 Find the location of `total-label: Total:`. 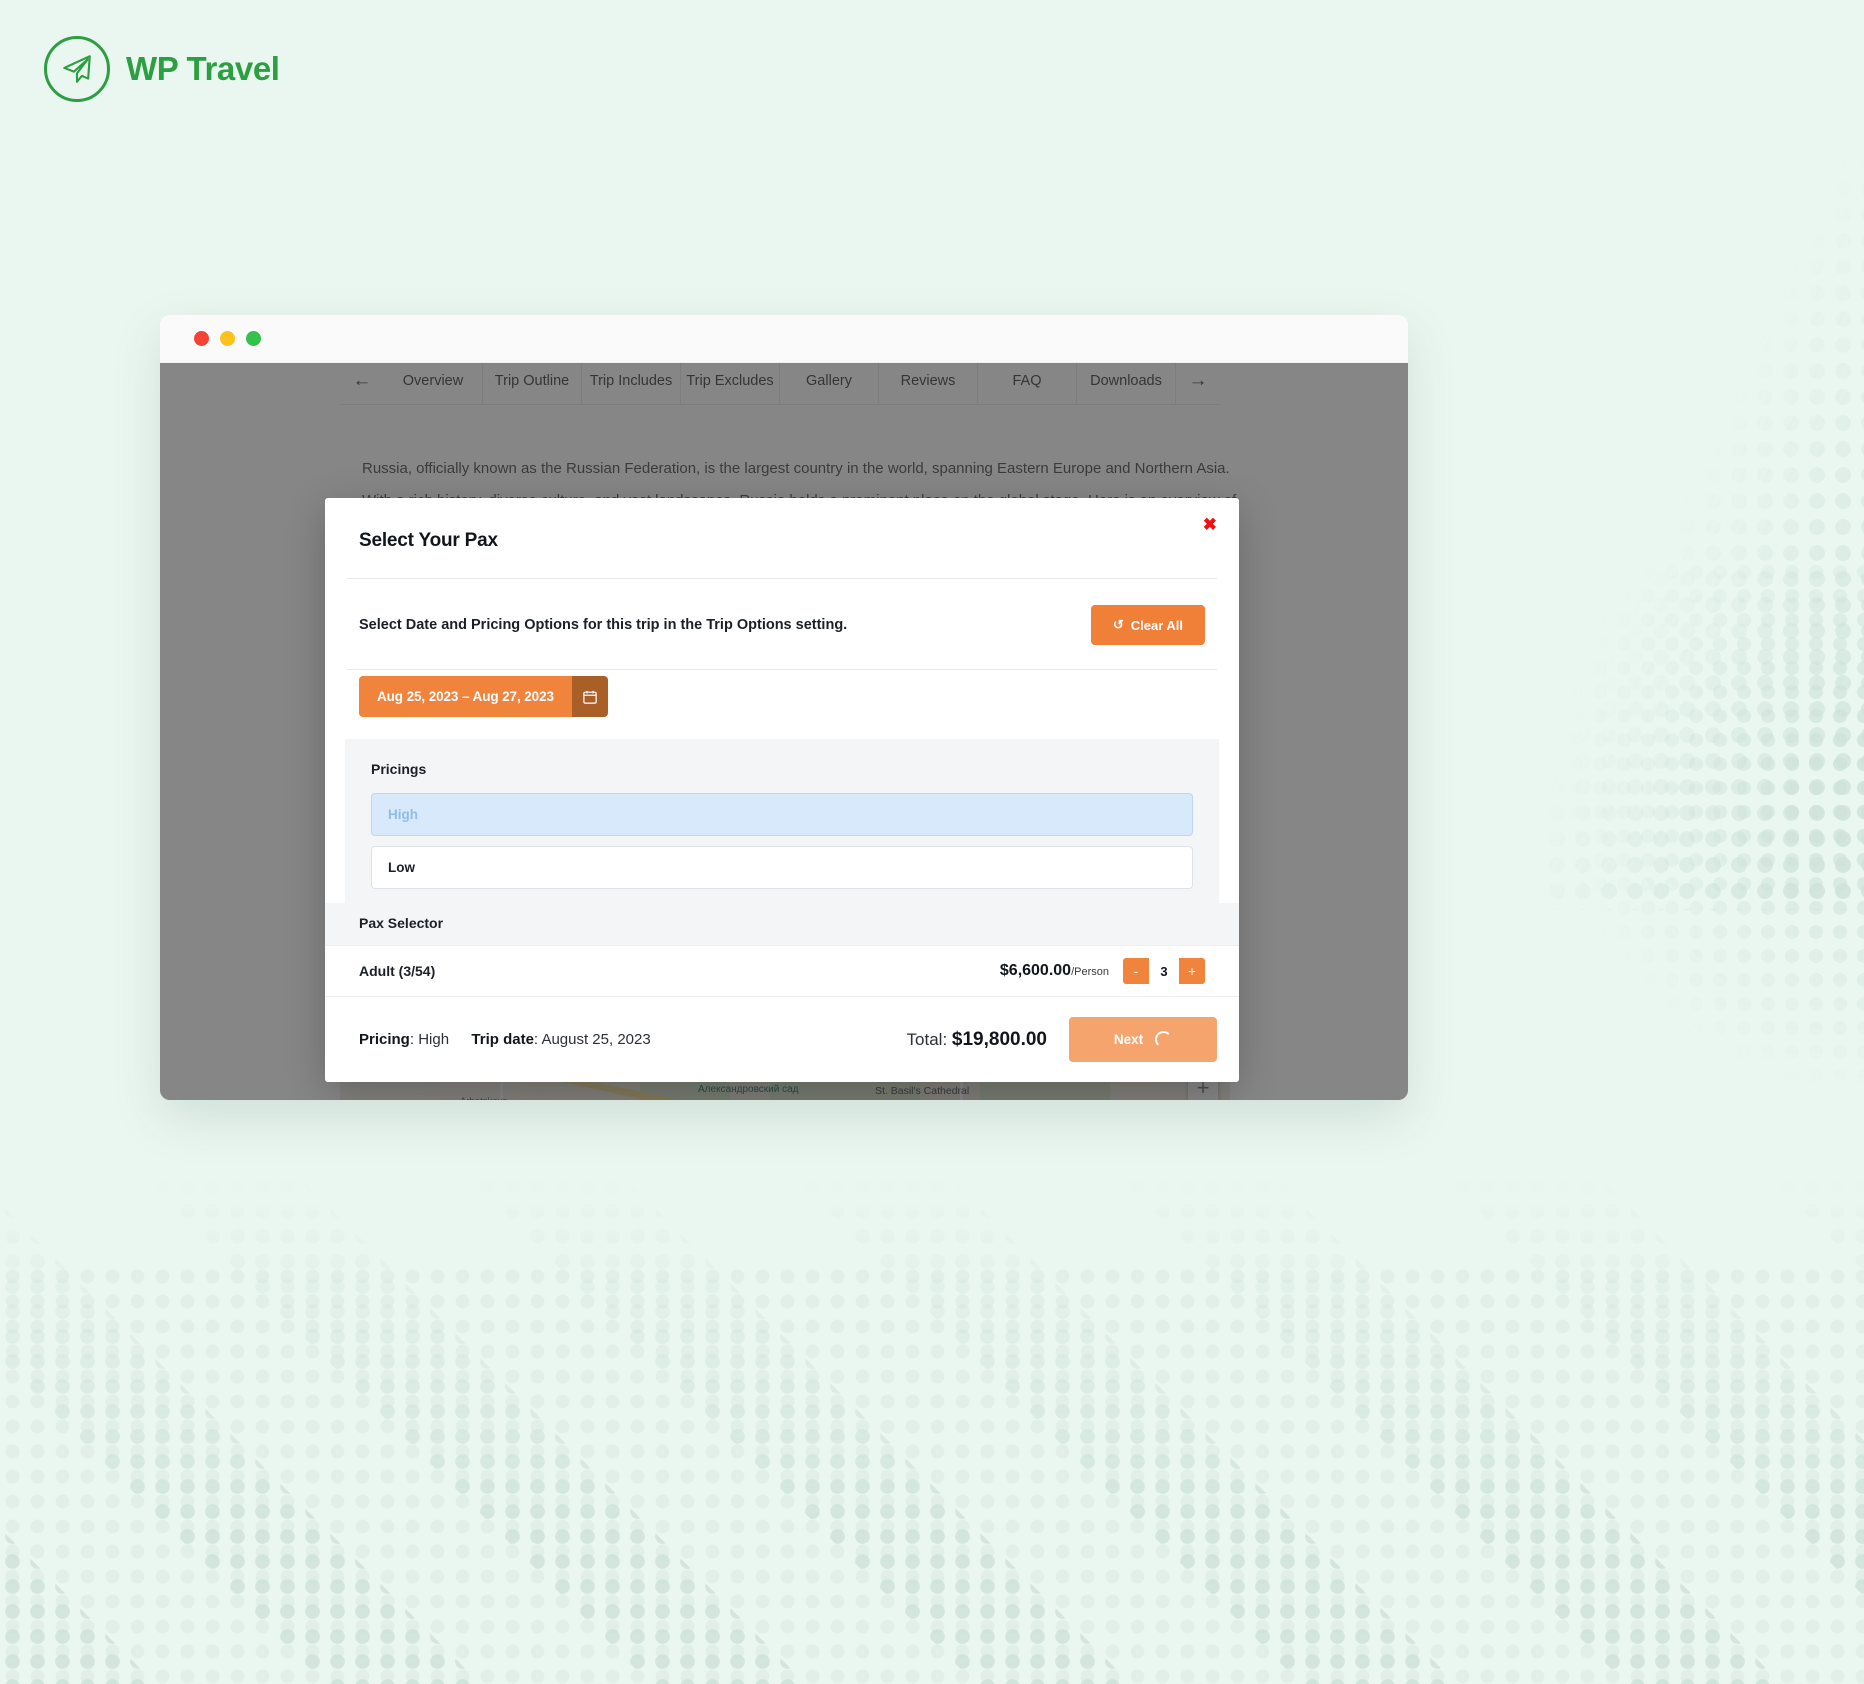

total-label: Total: is located at coordinates (927, 1039).